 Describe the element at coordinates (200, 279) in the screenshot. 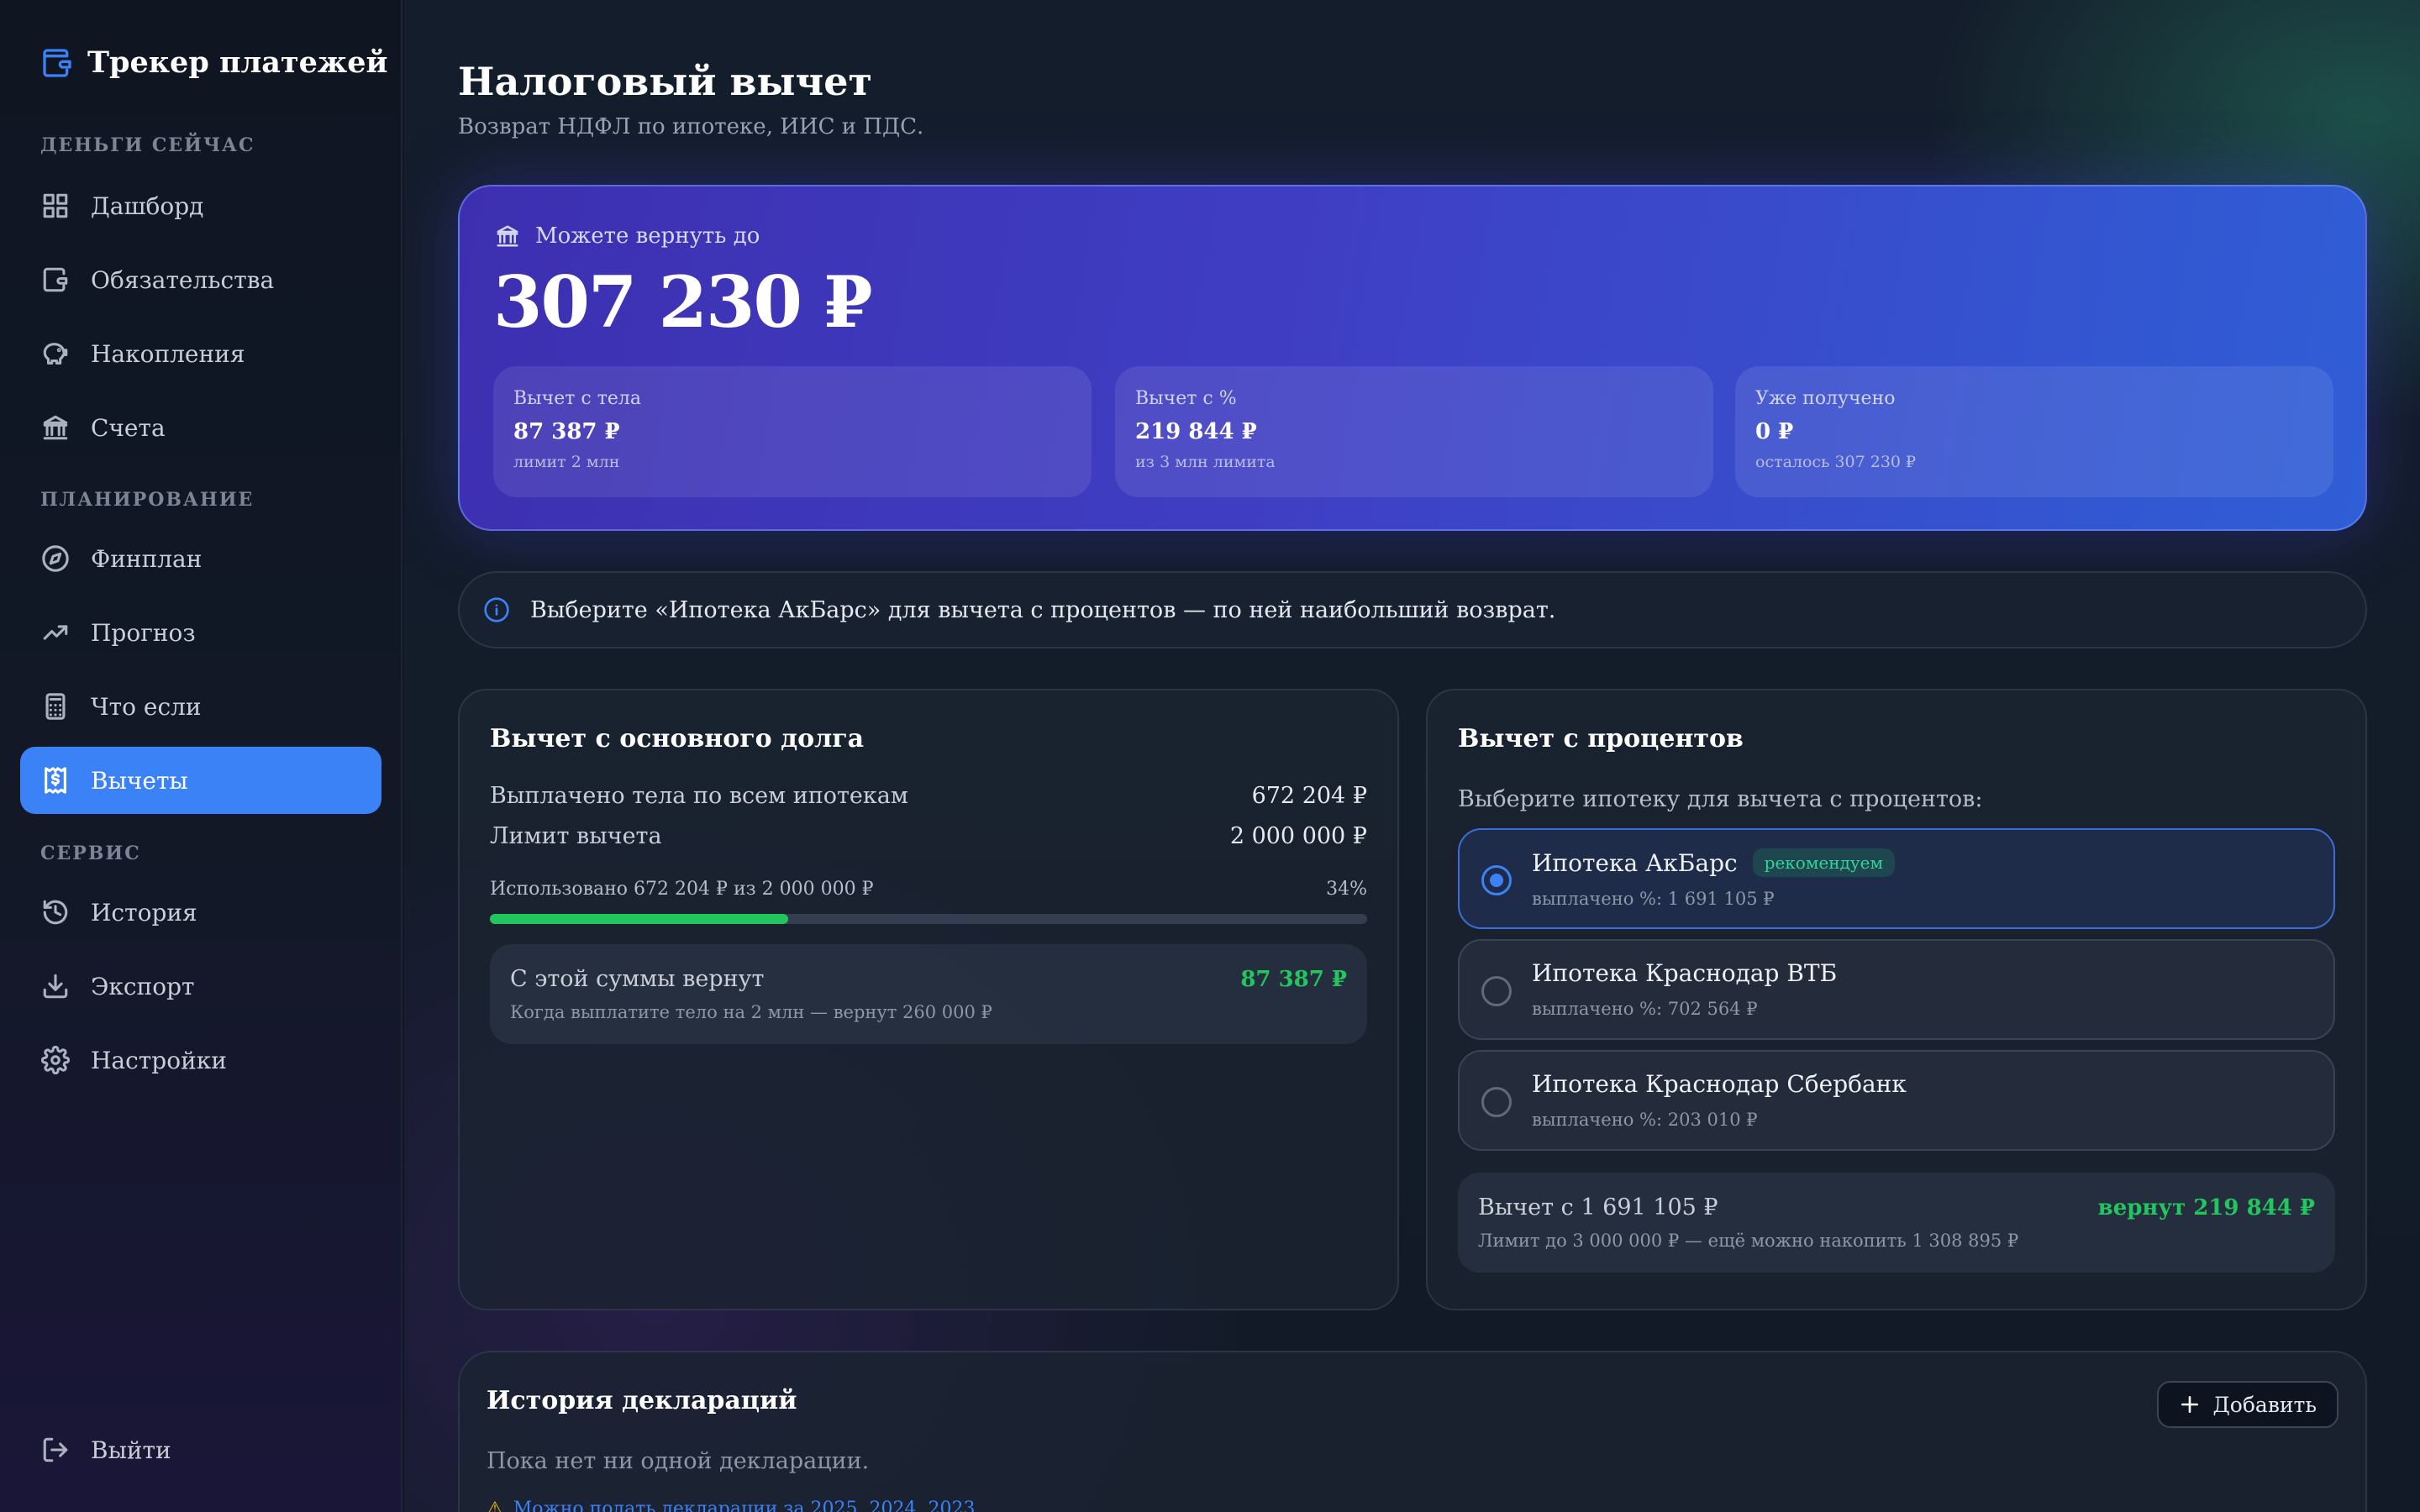

I see `sidebar-item-obligations: Обязательства` at that location.